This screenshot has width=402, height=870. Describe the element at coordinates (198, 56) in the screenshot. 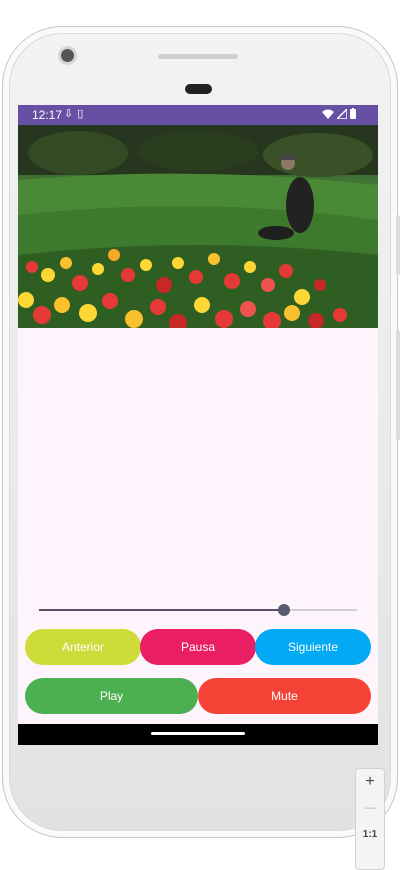

I see `earpiece-speaker` at that location.